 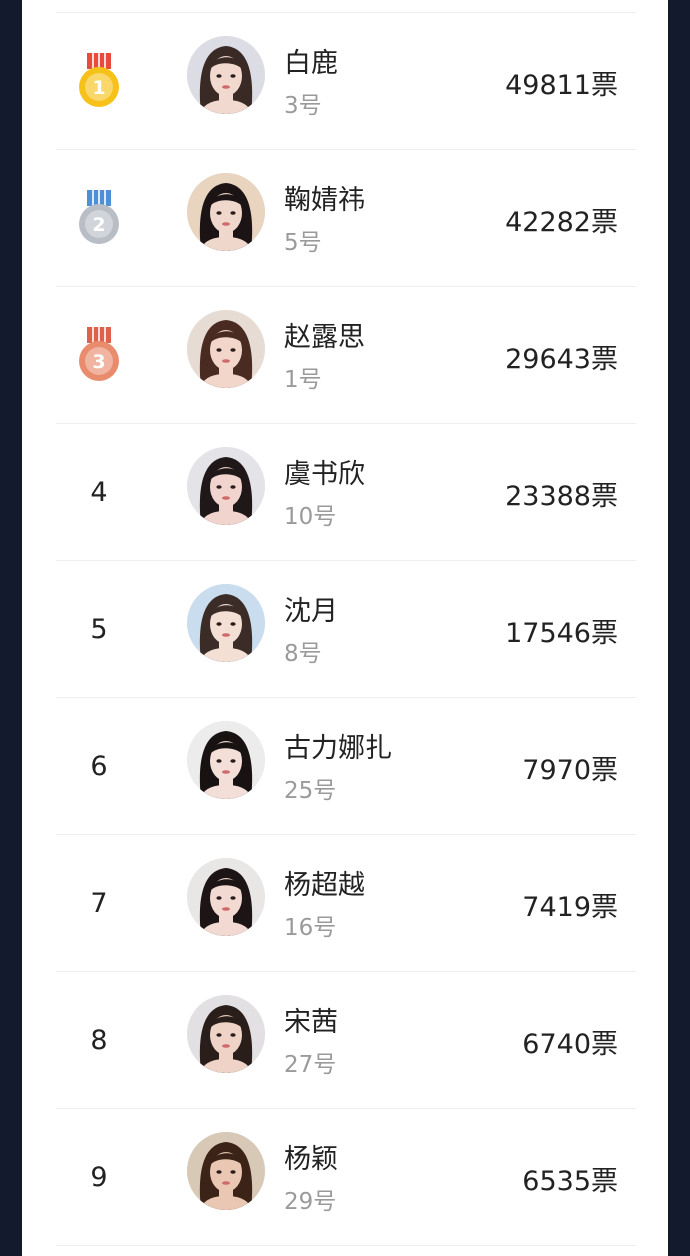 I want to click on ranking-row-4: 4 虞书欣 10号 23388票, so click(x=345, y=492).